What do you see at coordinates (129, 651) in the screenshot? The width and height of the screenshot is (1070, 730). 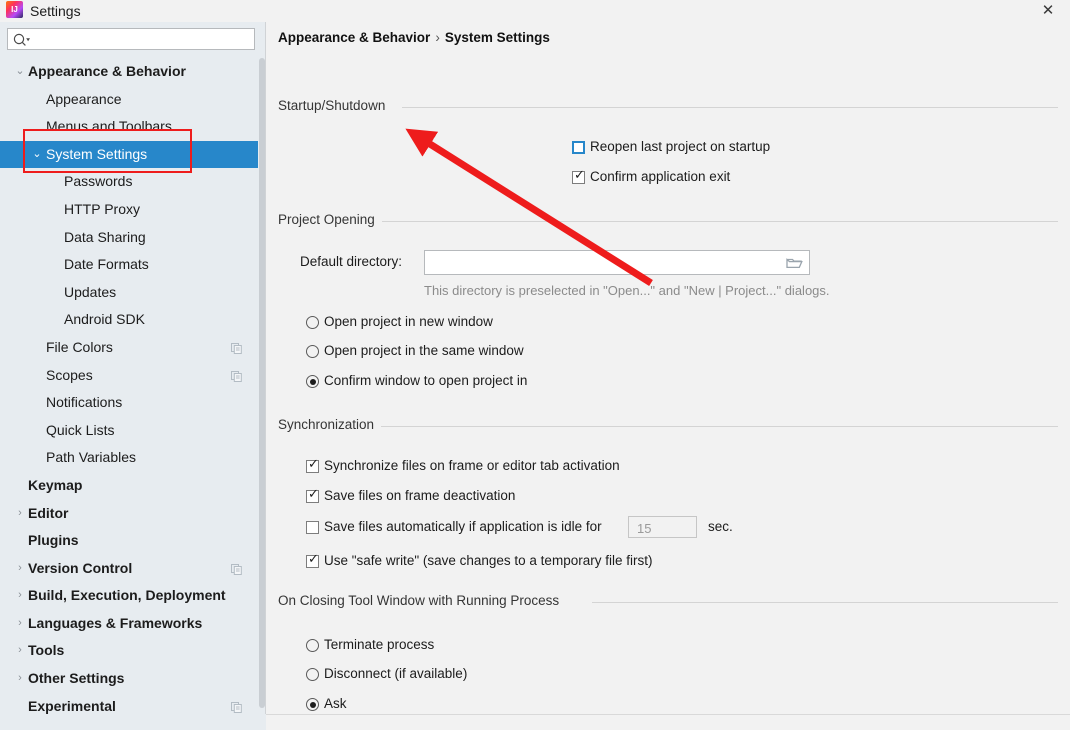 I see `sidebar-item-tools: › Tools` at bounding box center [129, 651].